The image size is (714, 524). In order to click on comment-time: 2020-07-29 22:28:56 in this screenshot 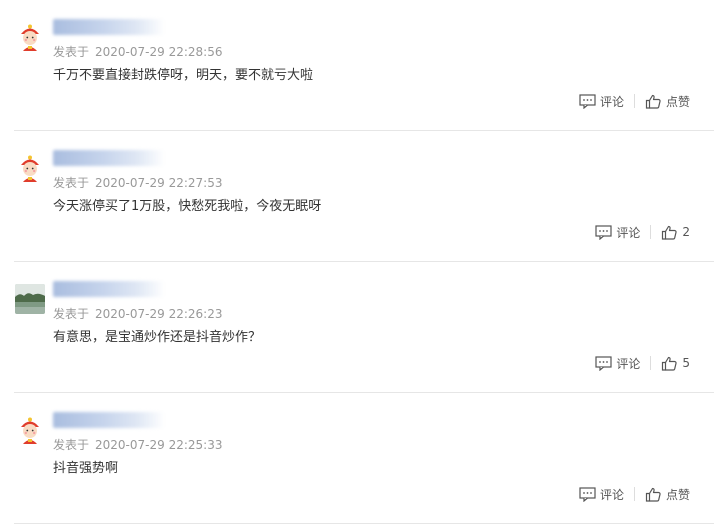, I will do `click(159, 52)`.